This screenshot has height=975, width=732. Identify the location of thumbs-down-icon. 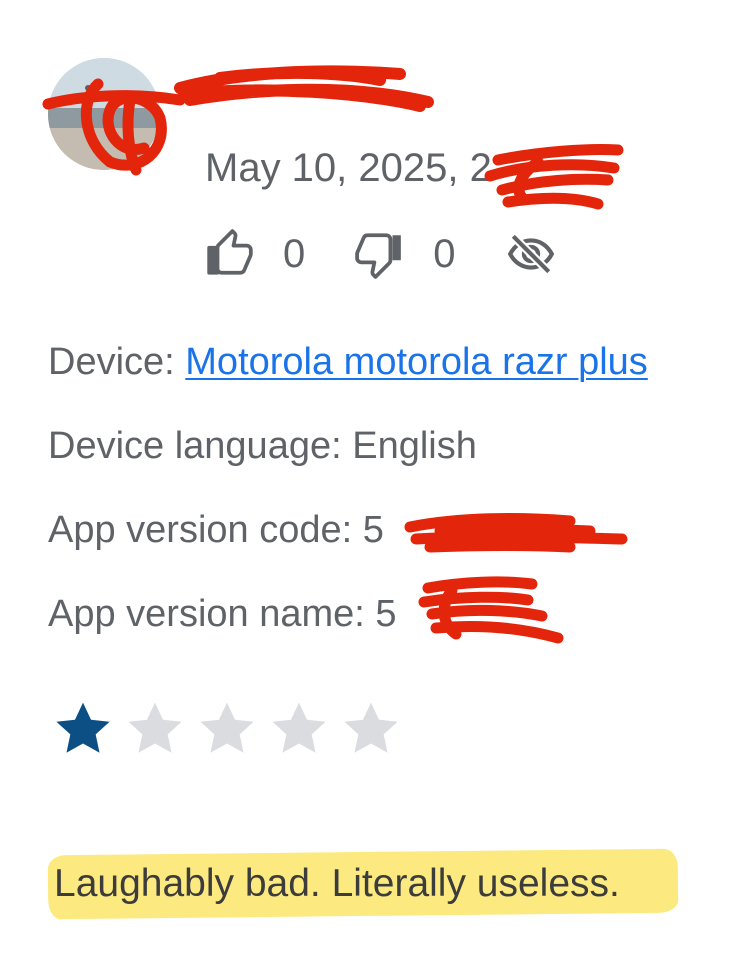
(380, 254).